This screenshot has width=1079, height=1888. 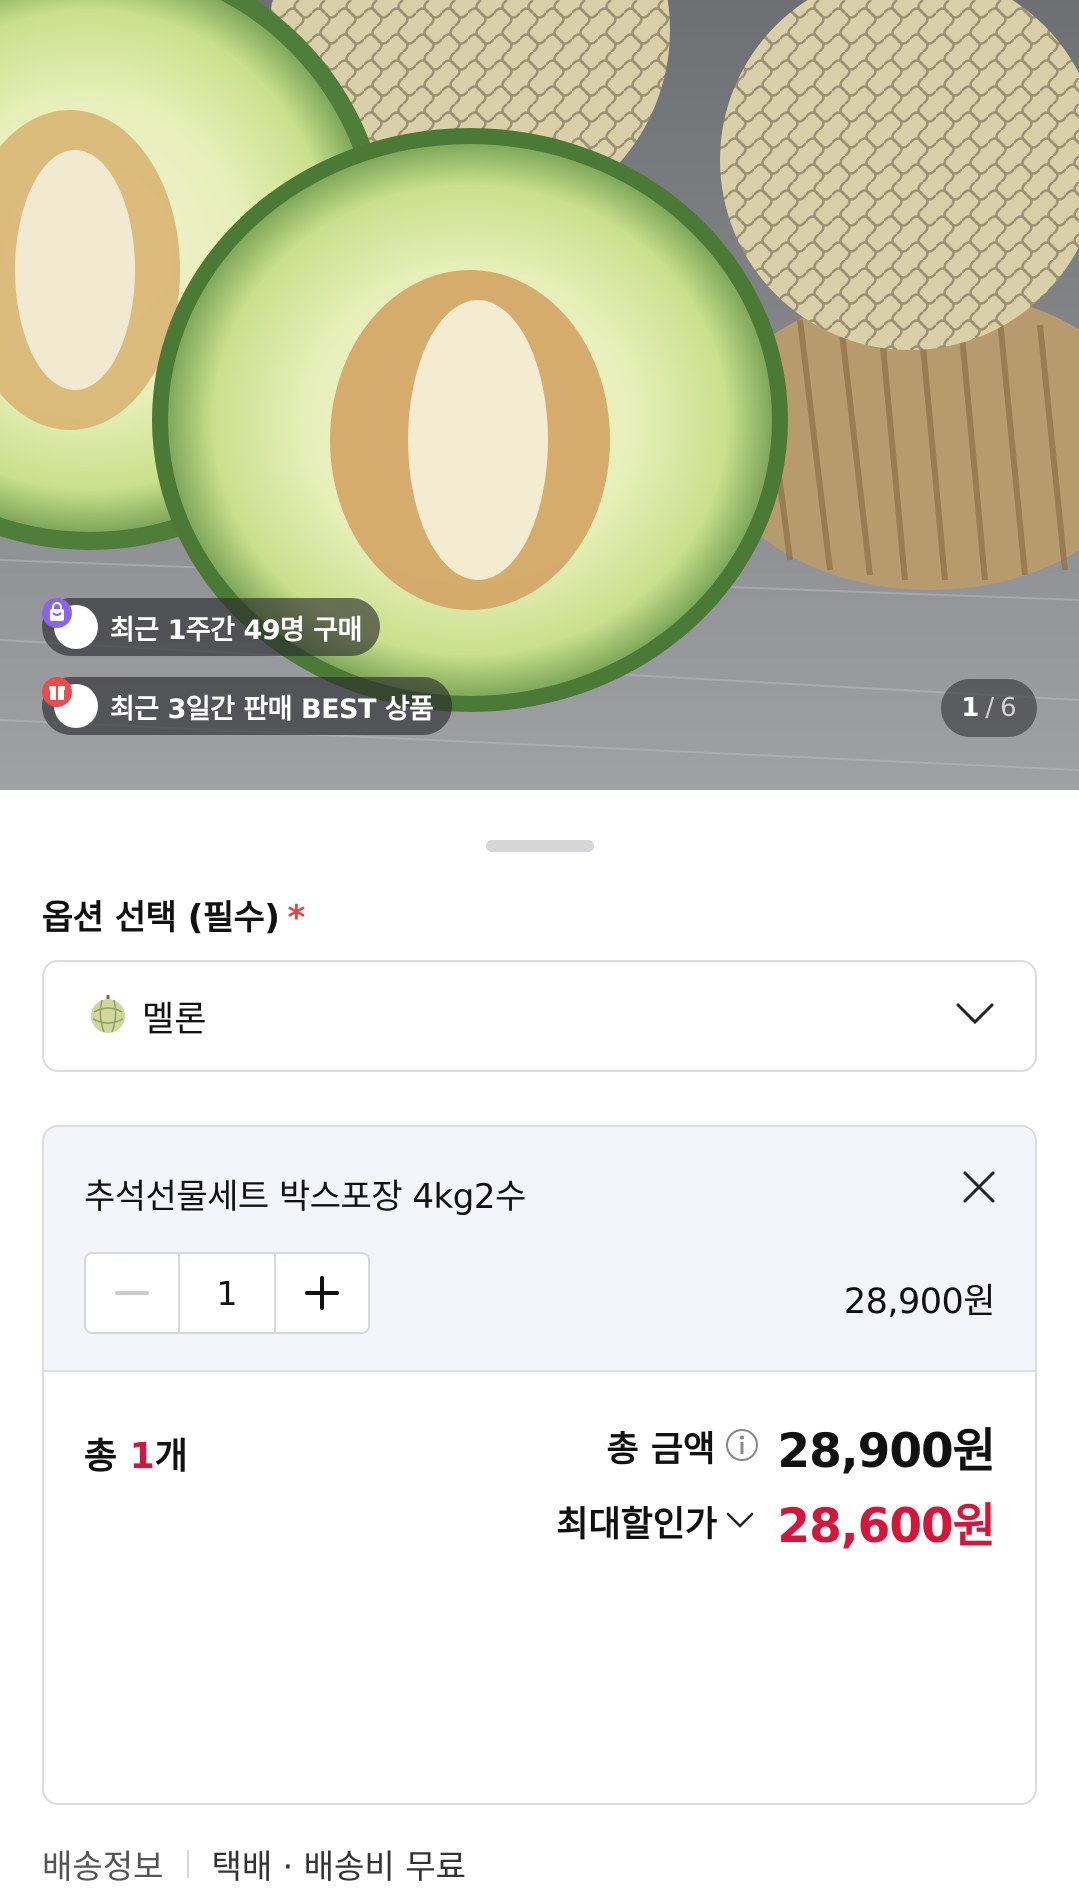 What do you see at coordinates (161, 918) in the screenshot?
I see `option-title-text: 옵션 선택 (필수)` at bounding box center [161, 918].